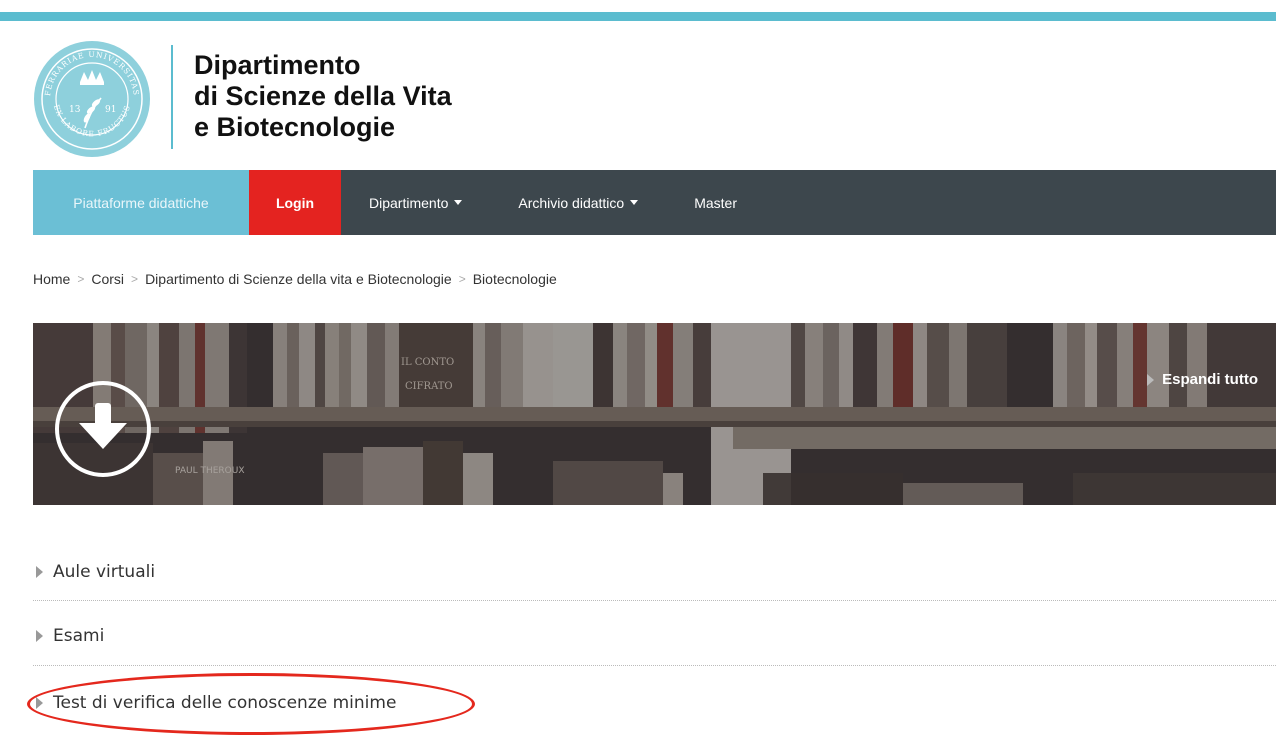 This screenshot has height=735, width=1276. What do you see at coordinates (654, 572) in the screenshot?
I see `section-aule-virtuali: Aule virtuali` at bounding box center [654, 572].